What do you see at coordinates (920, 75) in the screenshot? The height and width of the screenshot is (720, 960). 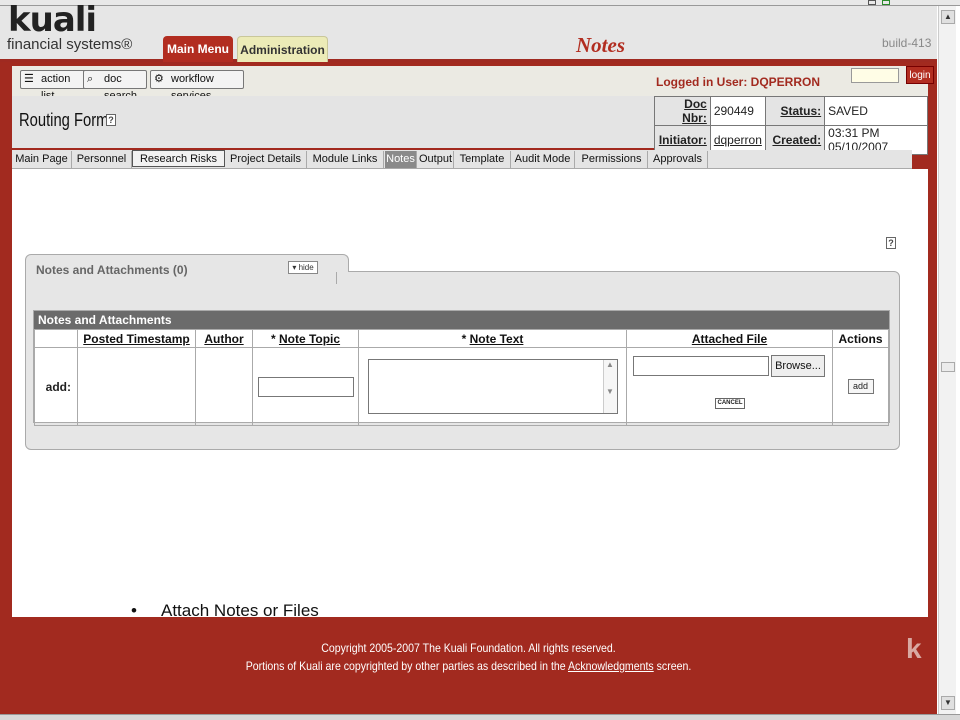 I see `login-button: login` at bounding box center [920, 75].